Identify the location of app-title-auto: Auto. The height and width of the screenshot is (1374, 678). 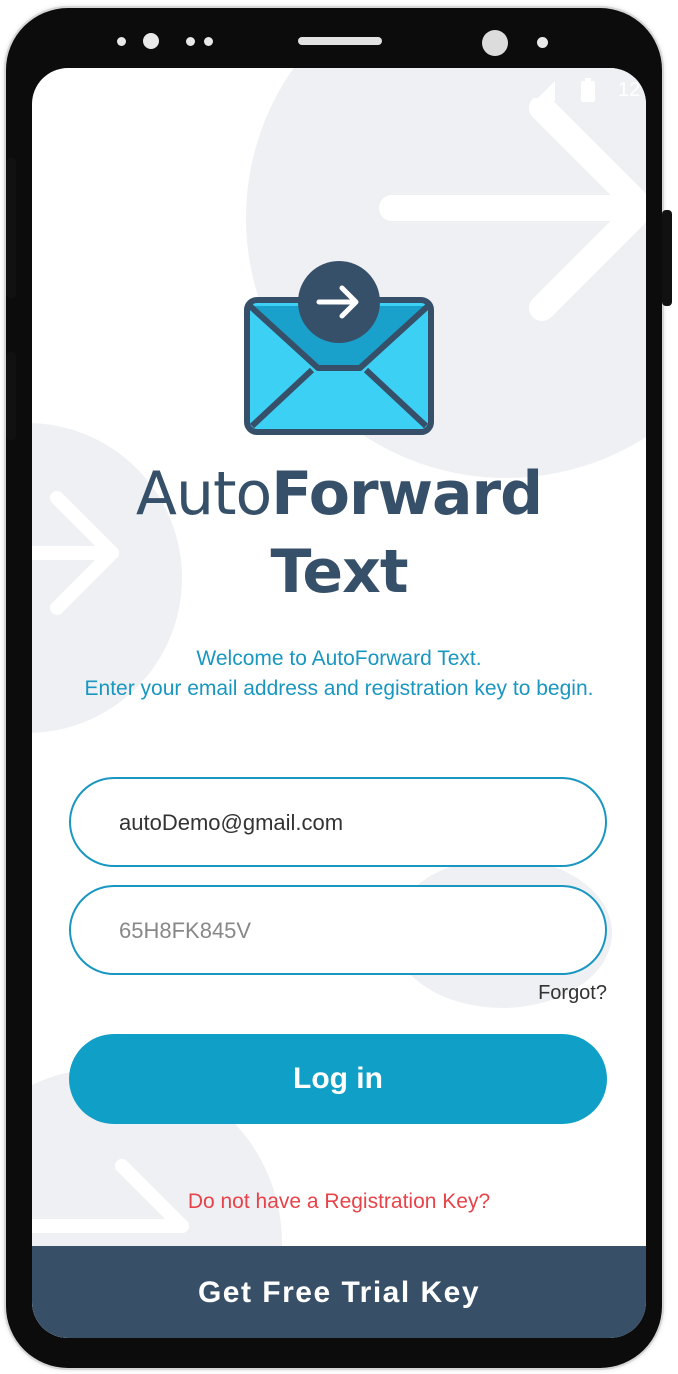
(203, 494).